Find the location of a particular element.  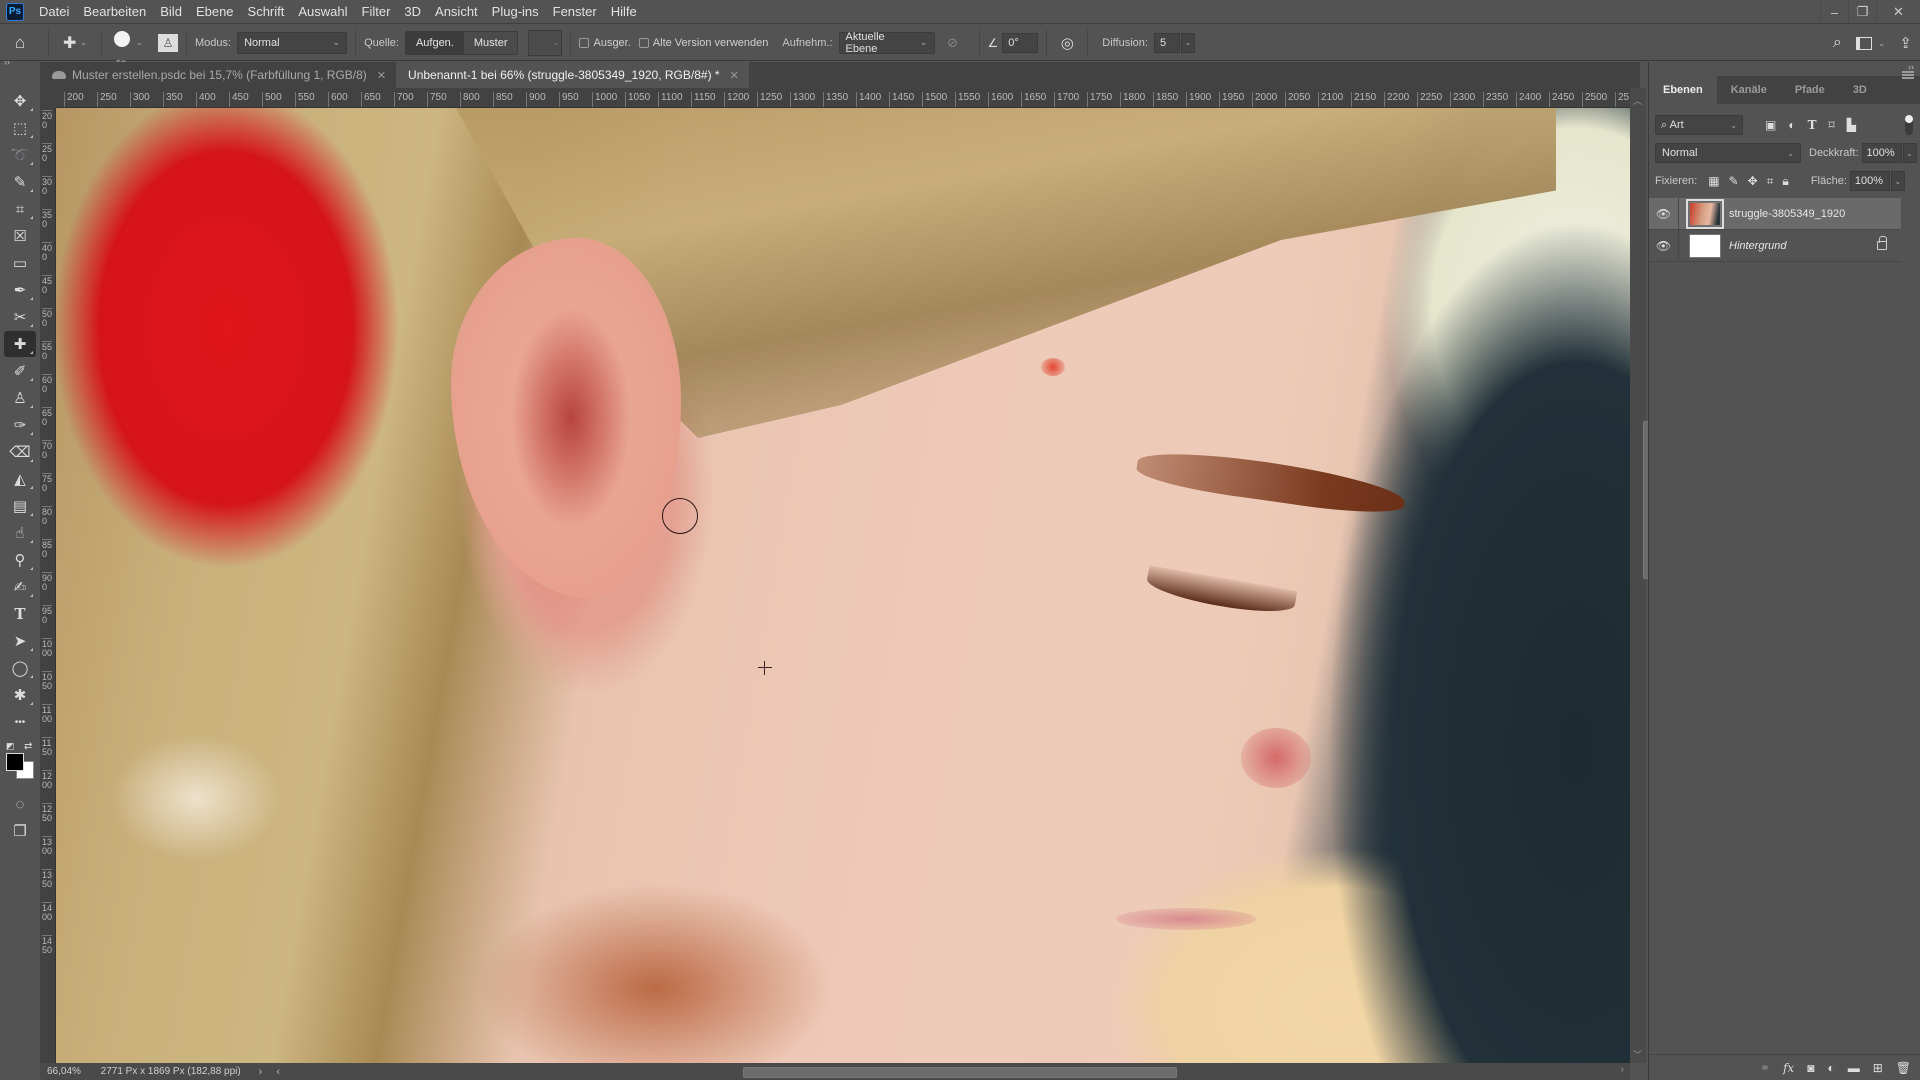

home-icon: ⌂ is located at coordinates (20, 43).